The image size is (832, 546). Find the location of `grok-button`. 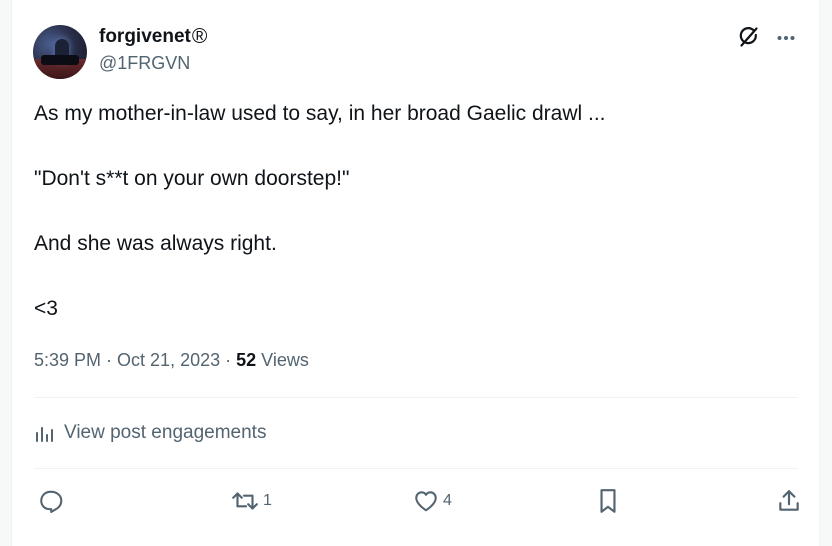

grok-button is located at coordinates (749, 37).